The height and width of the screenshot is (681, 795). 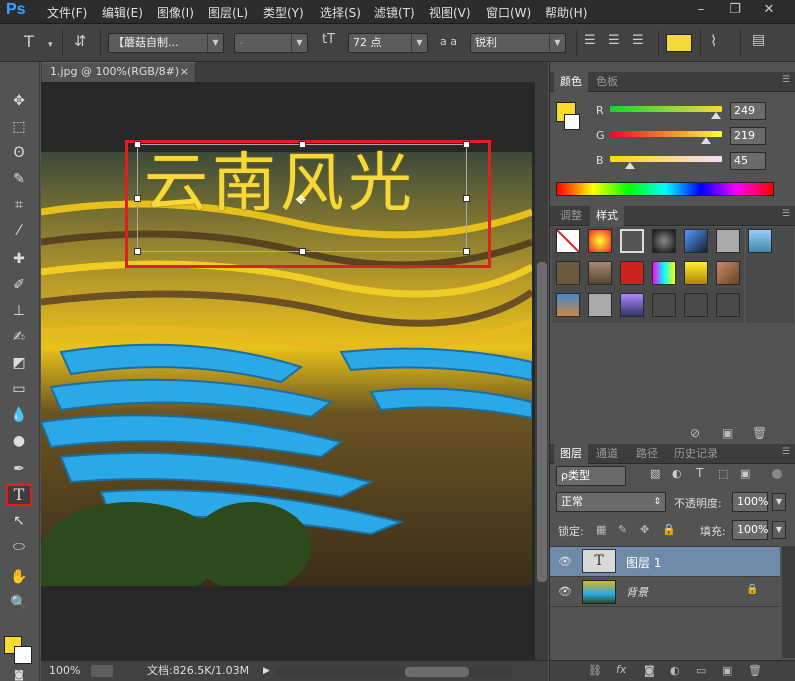 I want to click on transform-bounding-box: 云南风光 ✥, so click(x=302, y=198).